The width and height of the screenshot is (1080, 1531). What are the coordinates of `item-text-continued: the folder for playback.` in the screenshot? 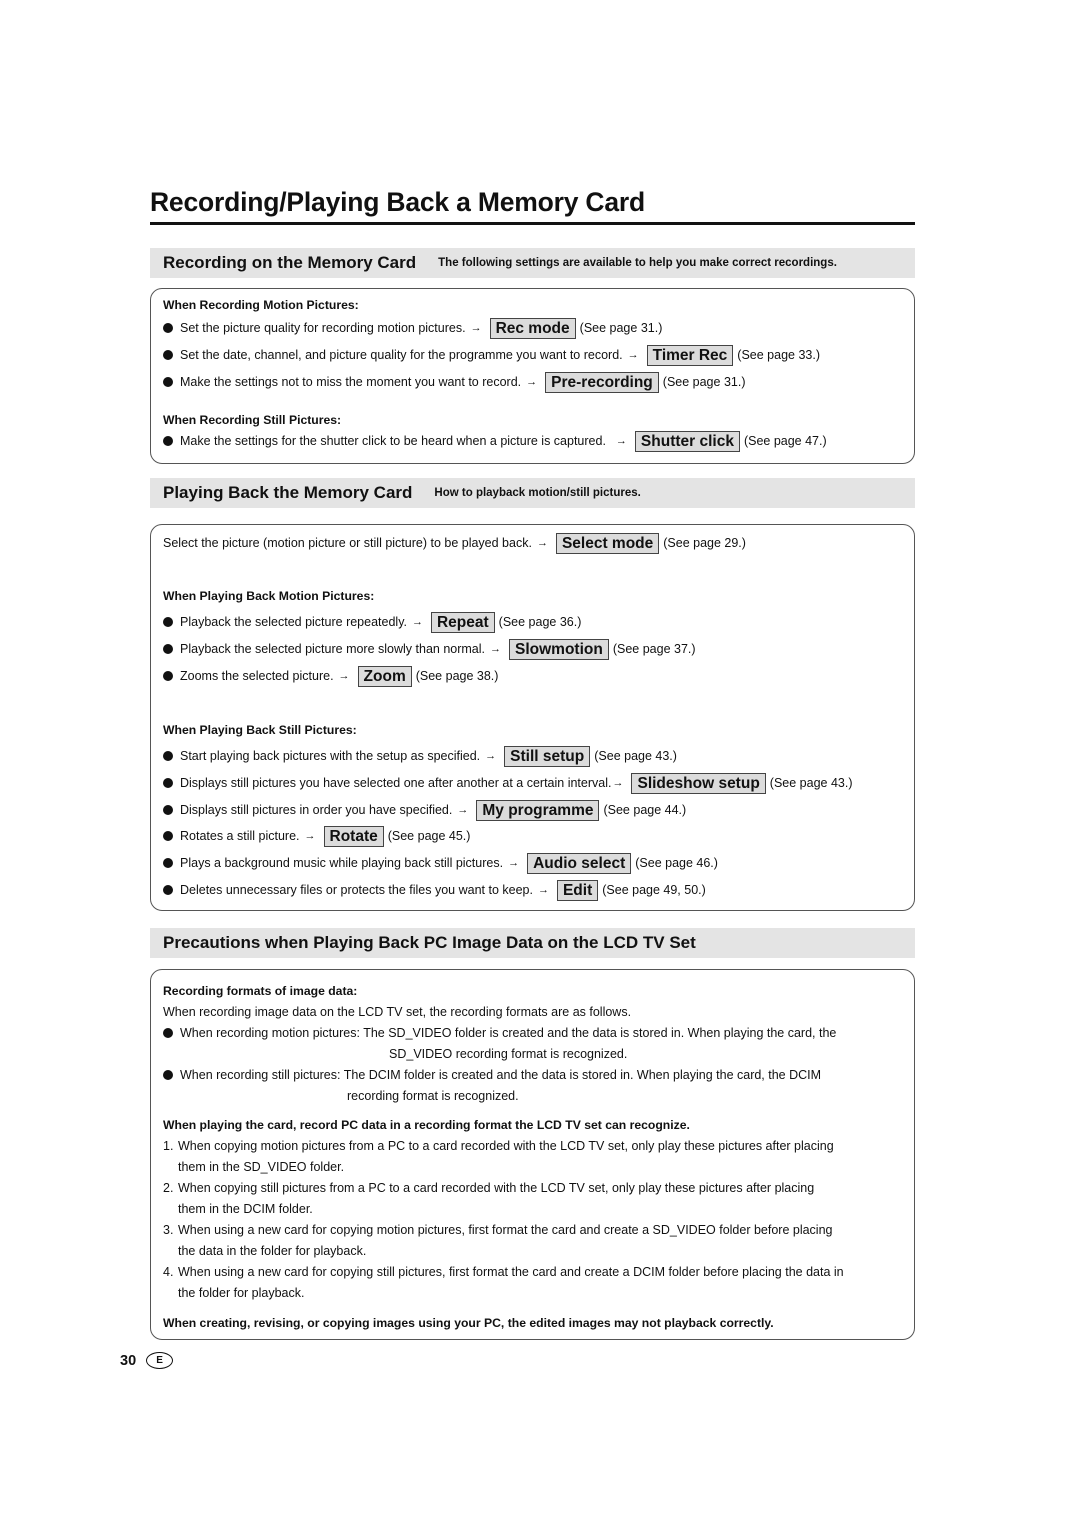 It's located at (241, 1293).